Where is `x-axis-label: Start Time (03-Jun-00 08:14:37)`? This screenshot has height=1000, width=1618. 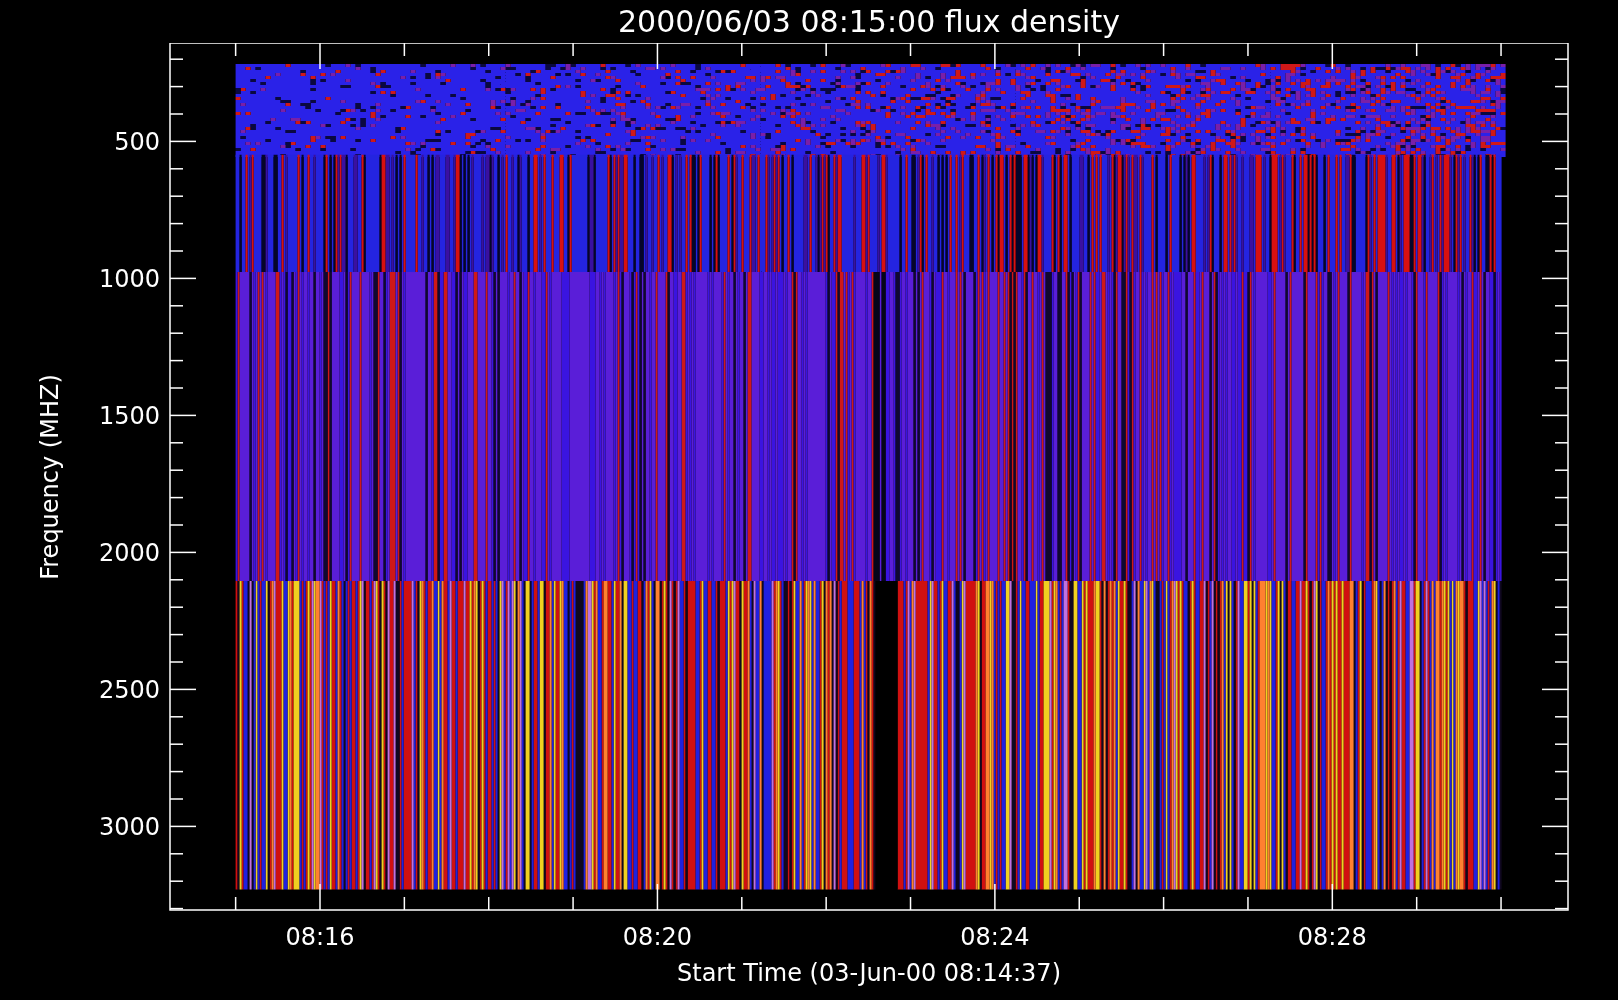 x-axis-label: Start Time (03-Jun-00 08:14:37) is located at coordinates (869, 973).